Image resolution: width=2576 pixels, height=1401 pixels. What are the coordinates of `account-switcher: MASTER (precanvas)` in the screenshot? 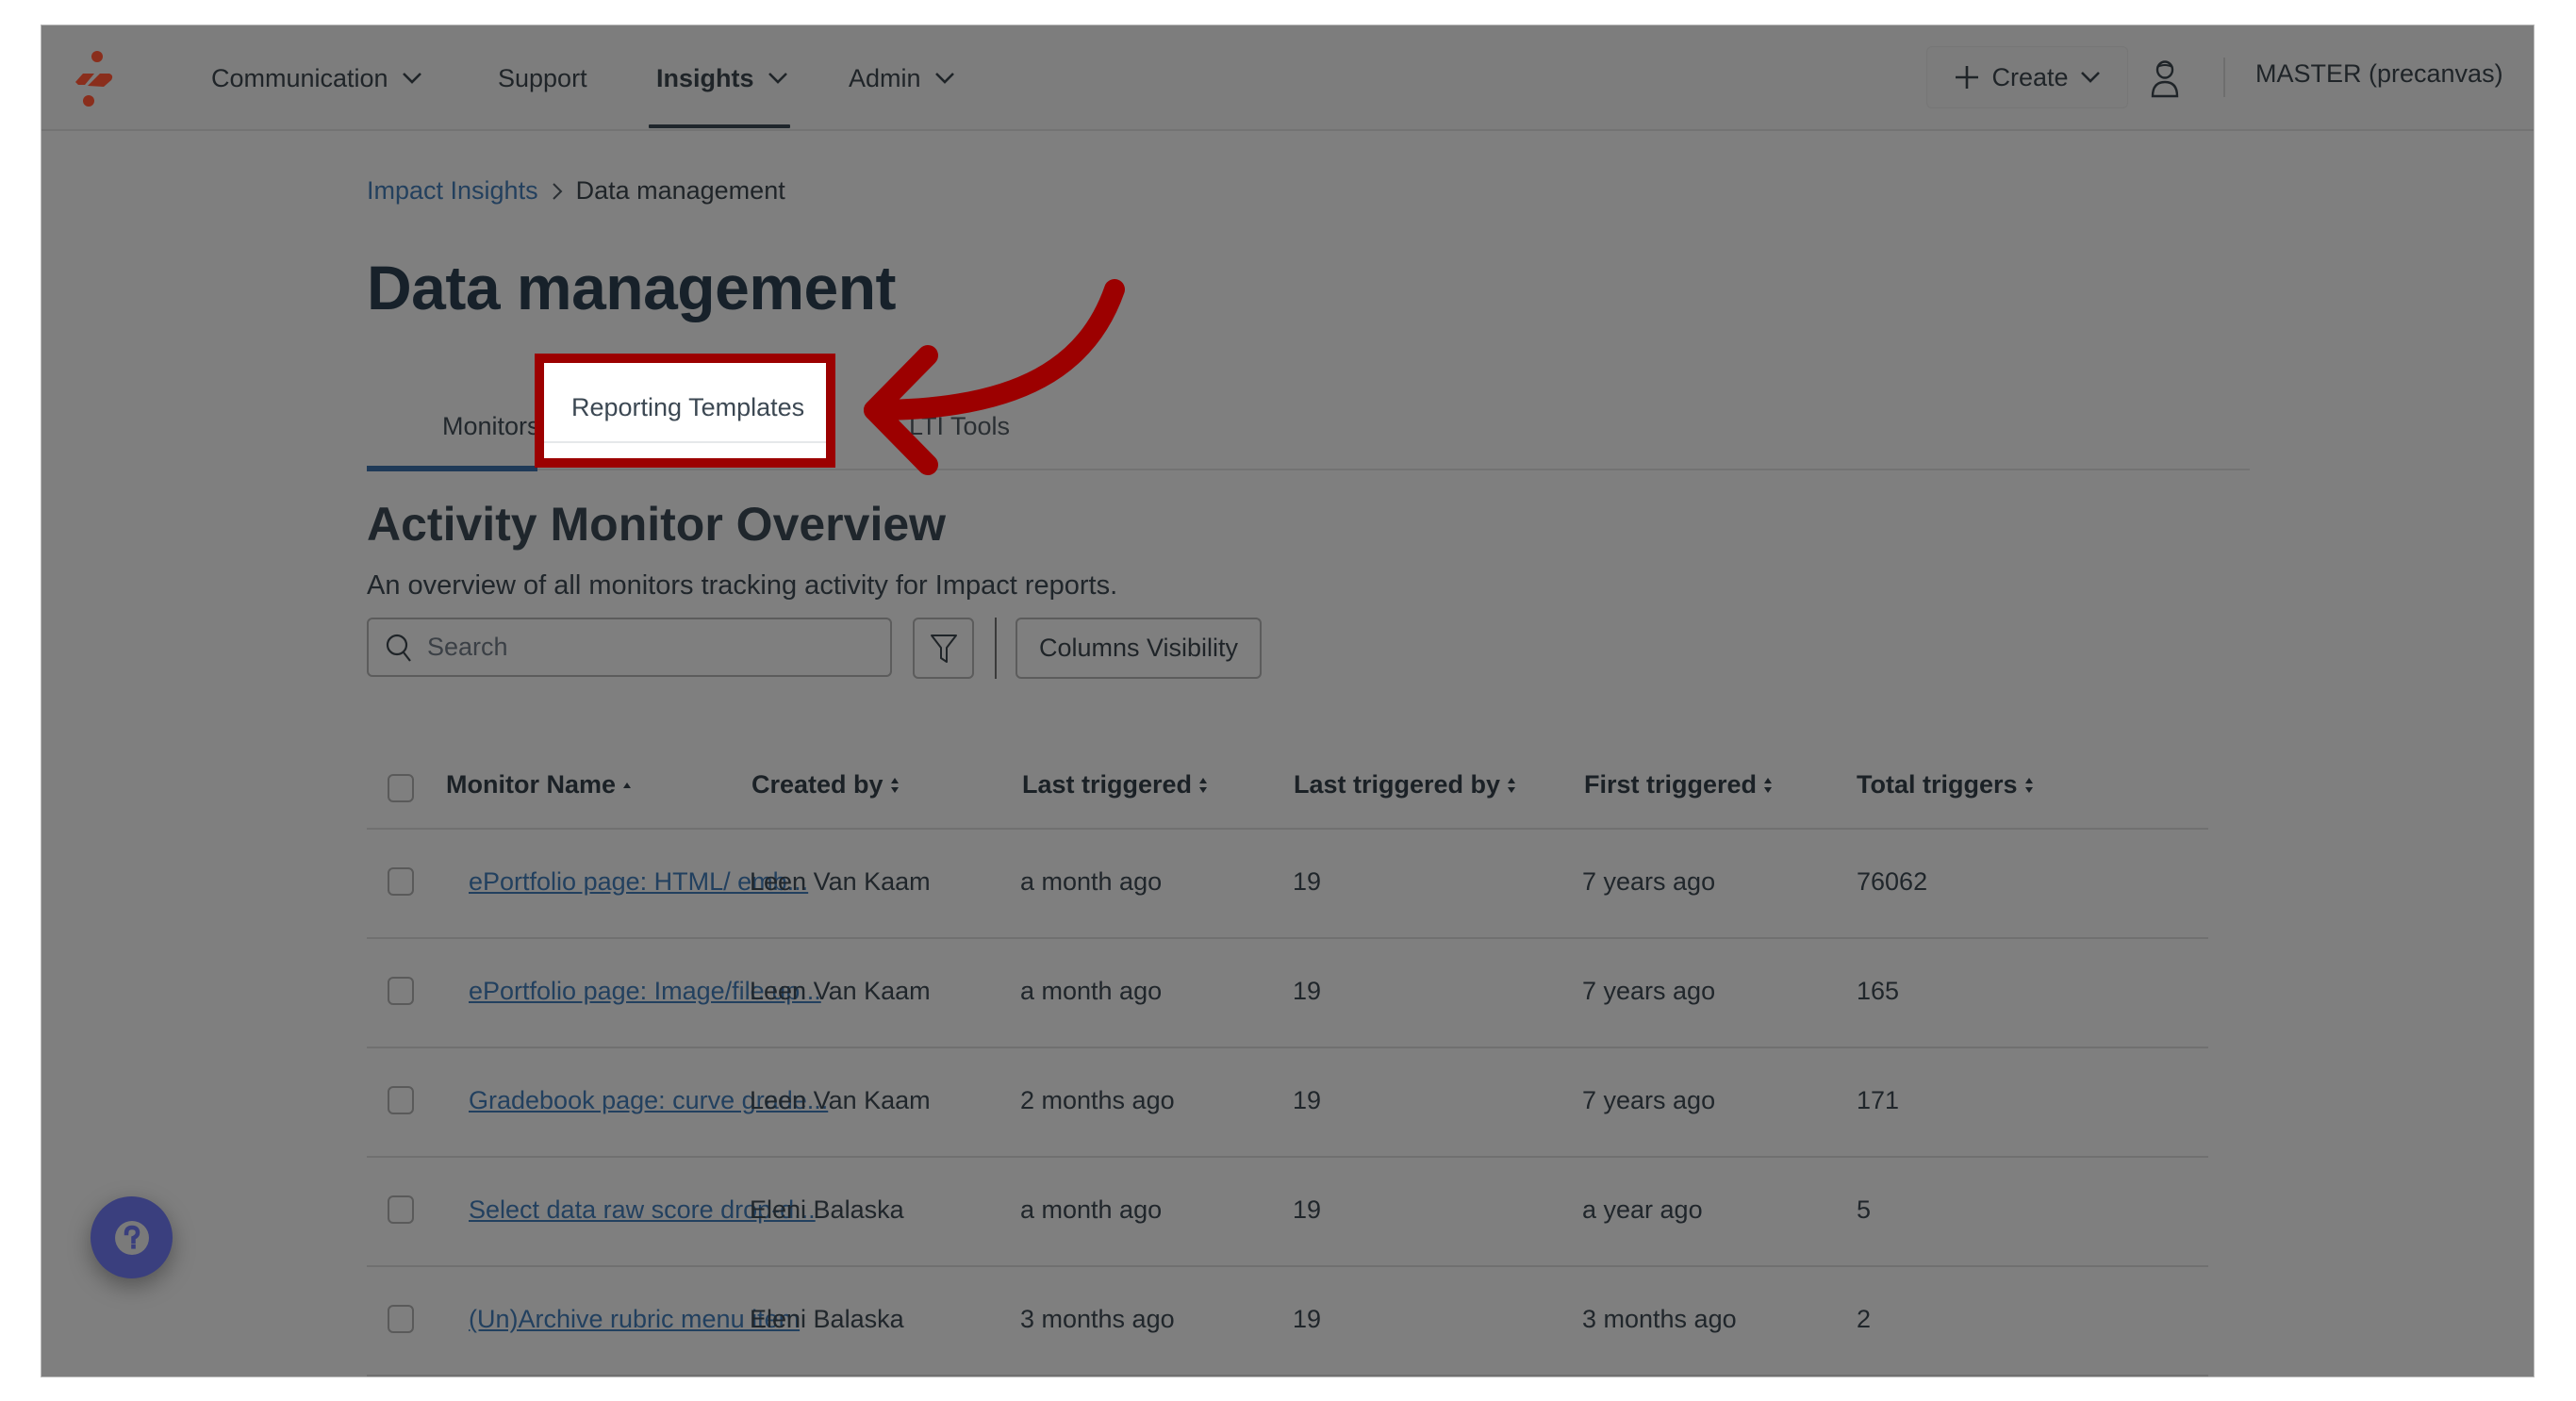 It's located at (2379, 74).